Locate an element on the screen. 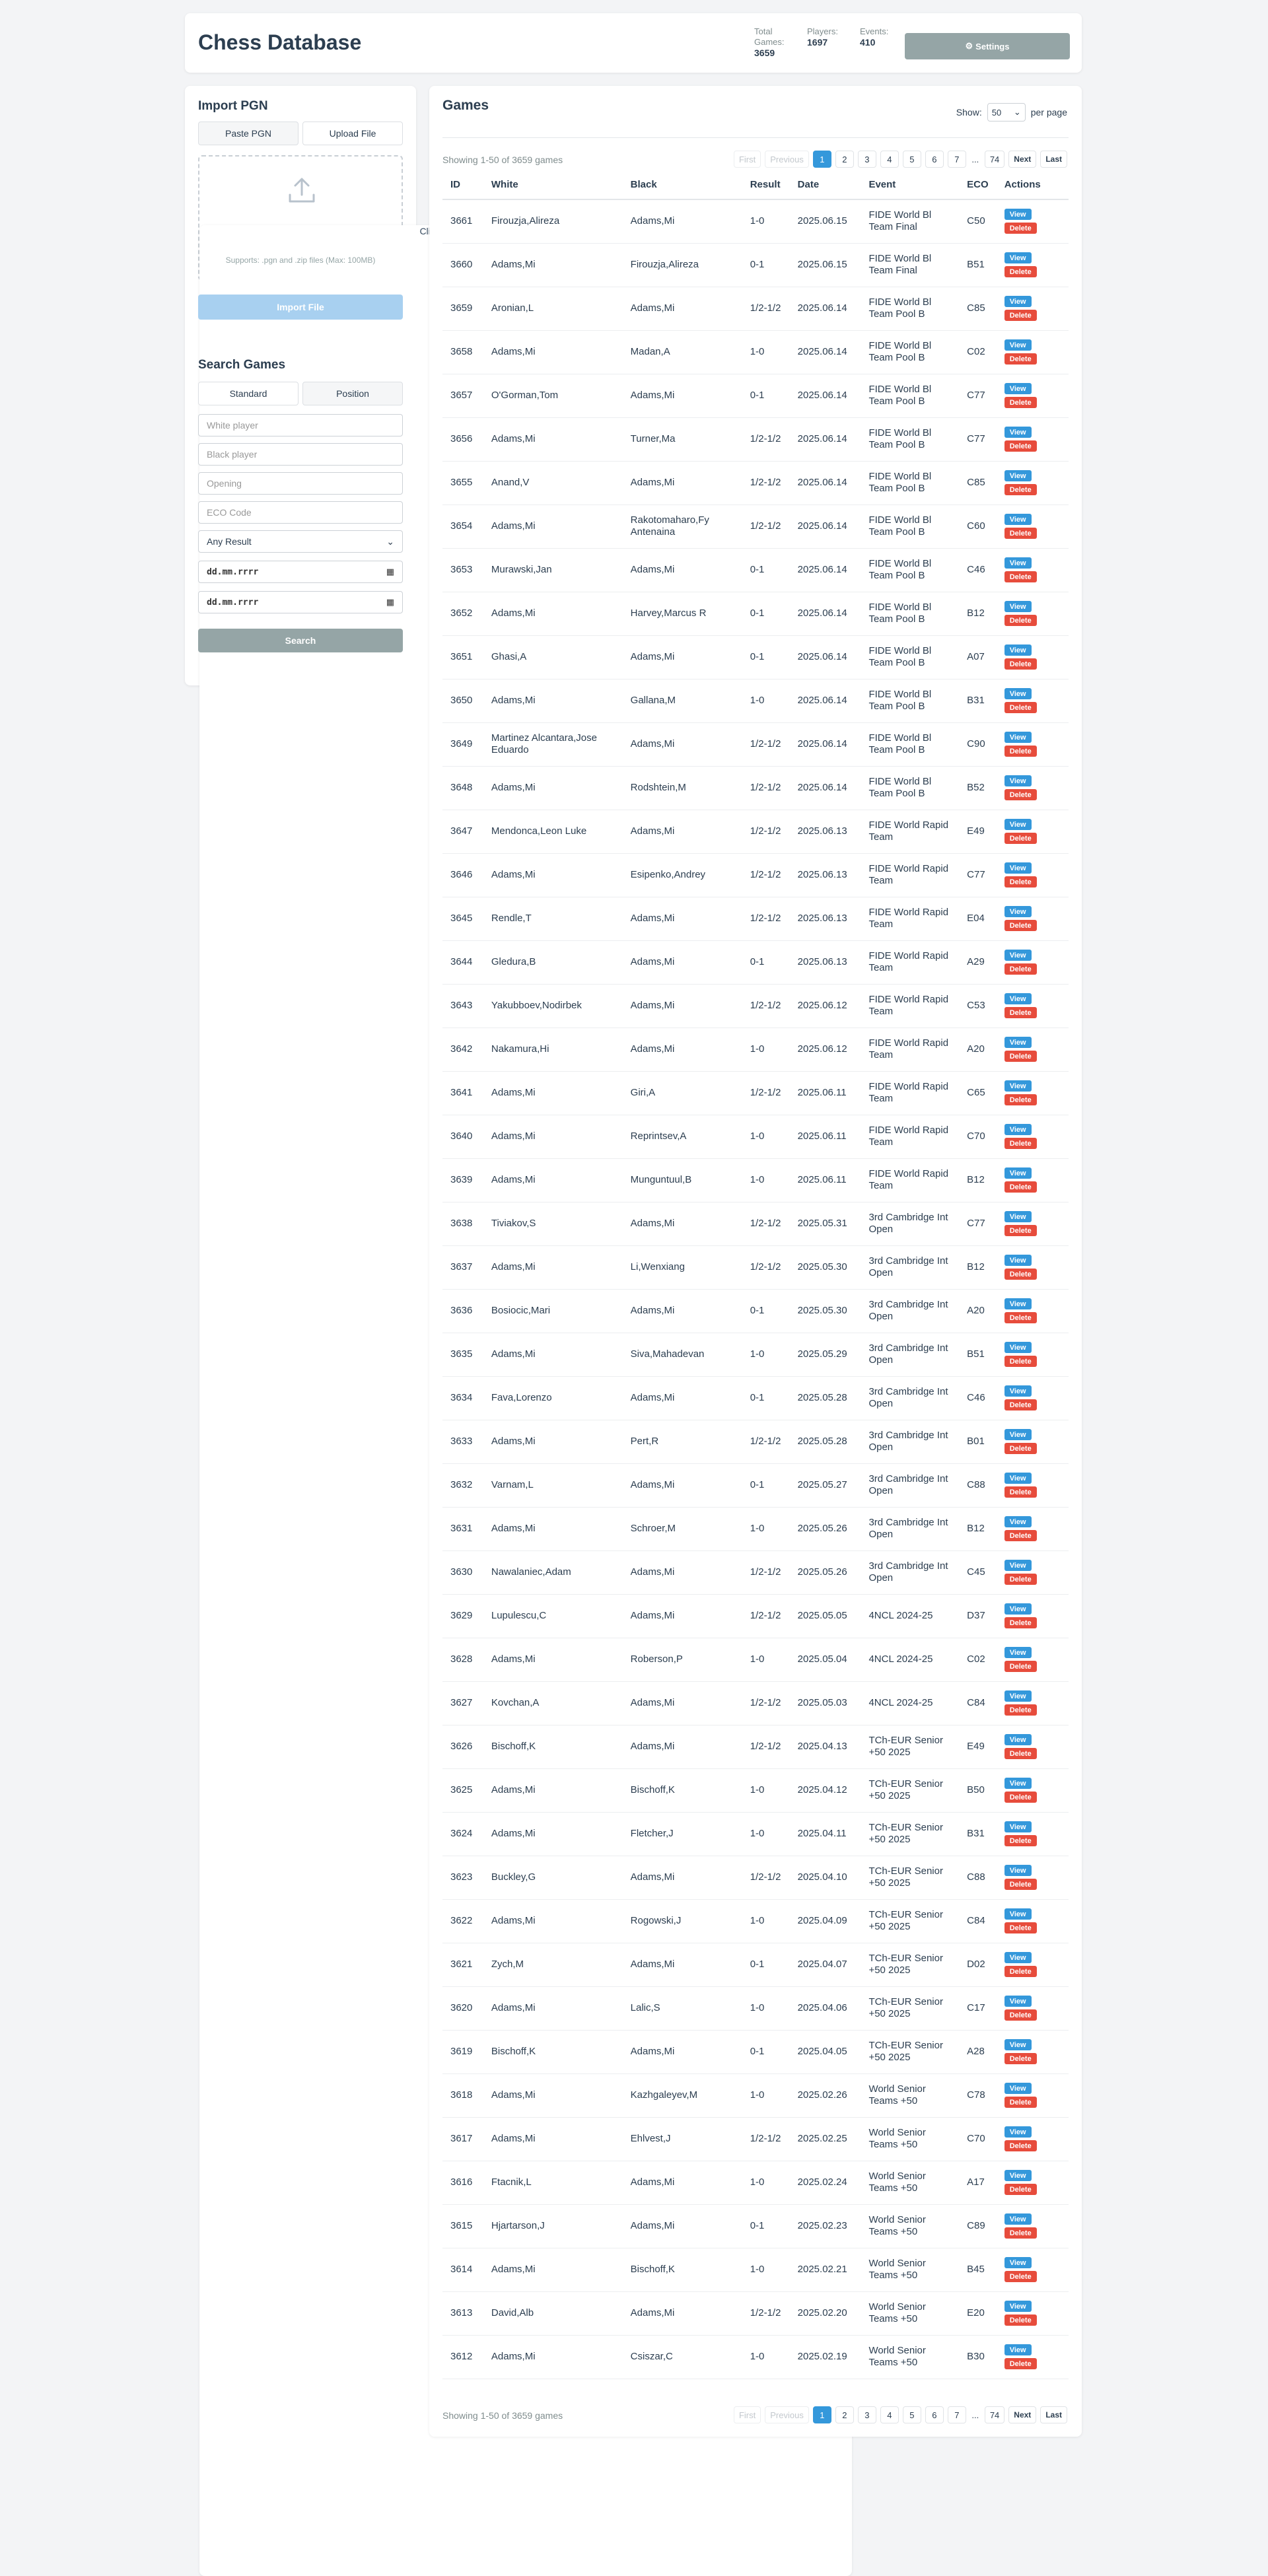 This screenshot has width=1268, height=2576. result-select: Any Result ⌄ is located at coordinates (300, 542).